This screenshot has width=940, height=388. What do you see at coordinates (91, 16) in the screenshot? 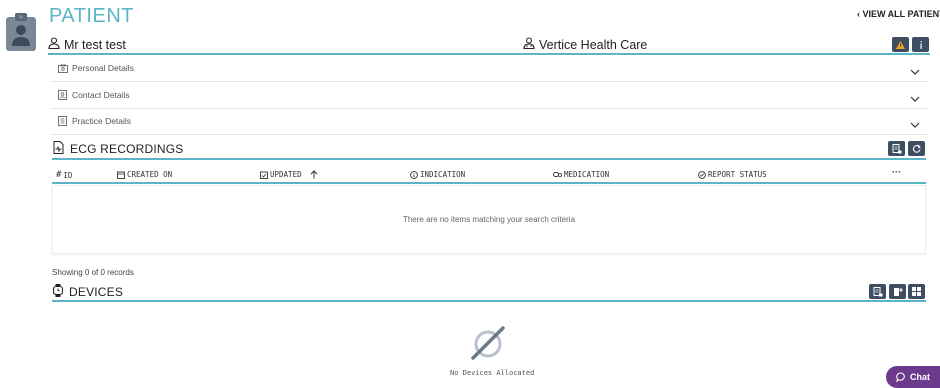
I see `page-title: PATIENT` at bounding box center [91, 16].